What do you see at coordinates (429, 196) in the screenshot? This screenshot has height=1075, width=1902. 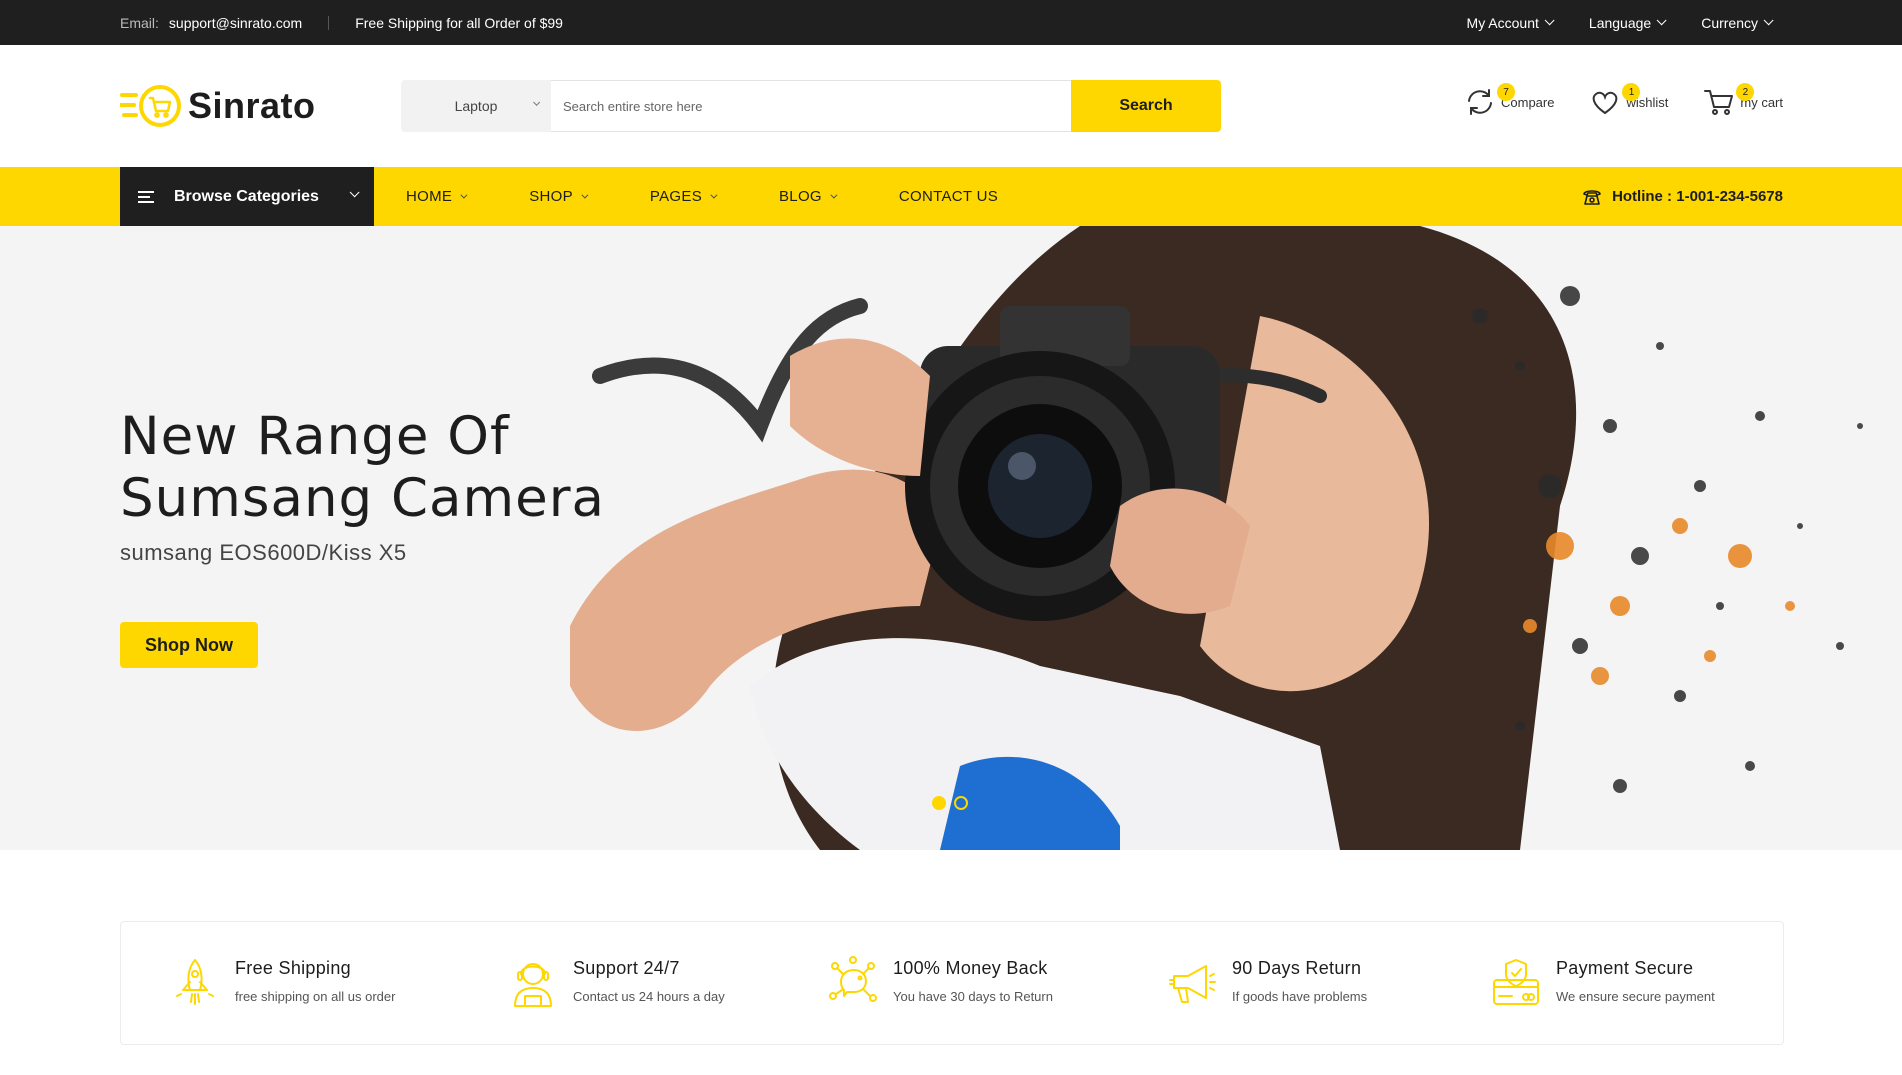 I see `nav-item-label: HOME` at bounding box center [429, 196].